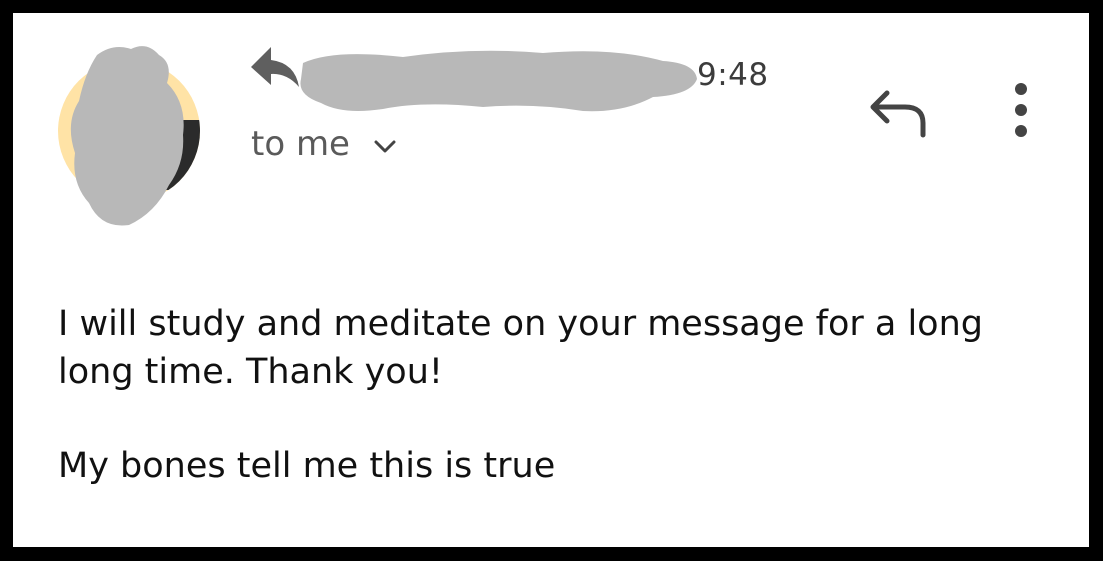 This screenshot has width=1103, height=561. Describe the element at coordinates (1021, 111) in the screenshot. I see `more-vertical-icon` at that location.